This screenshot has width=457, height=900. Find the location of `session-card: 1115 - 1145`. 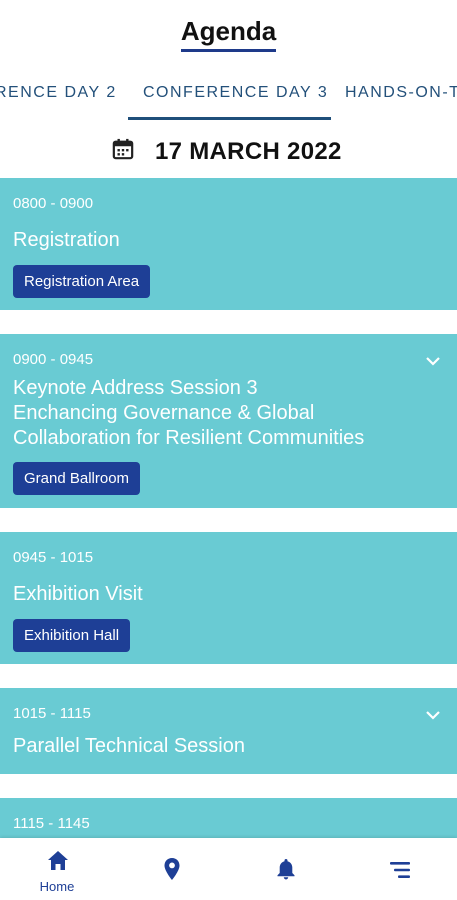

session-card: 1115 - 1145 is located at coordinates (228, 818).